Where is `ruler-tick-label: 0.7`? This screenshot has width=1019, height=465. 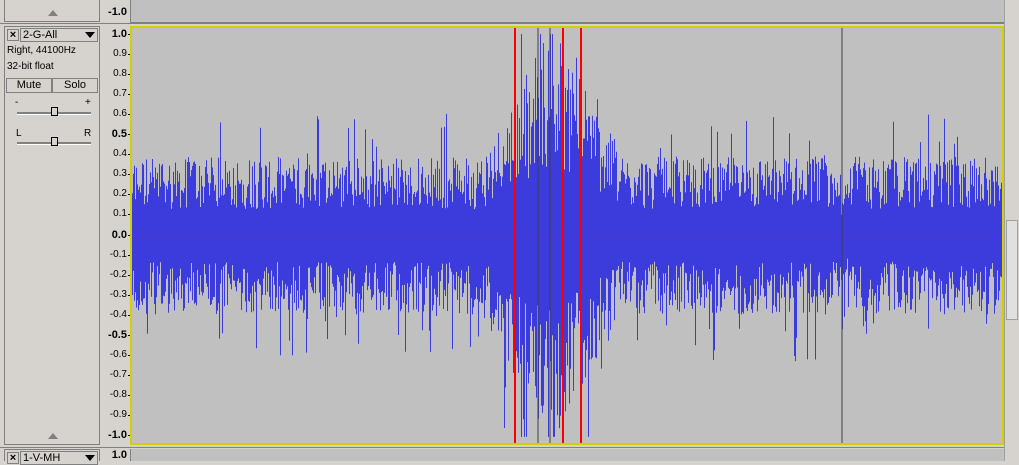 ruler-tick-label: 0.7 is located at coordinates (120, 94).